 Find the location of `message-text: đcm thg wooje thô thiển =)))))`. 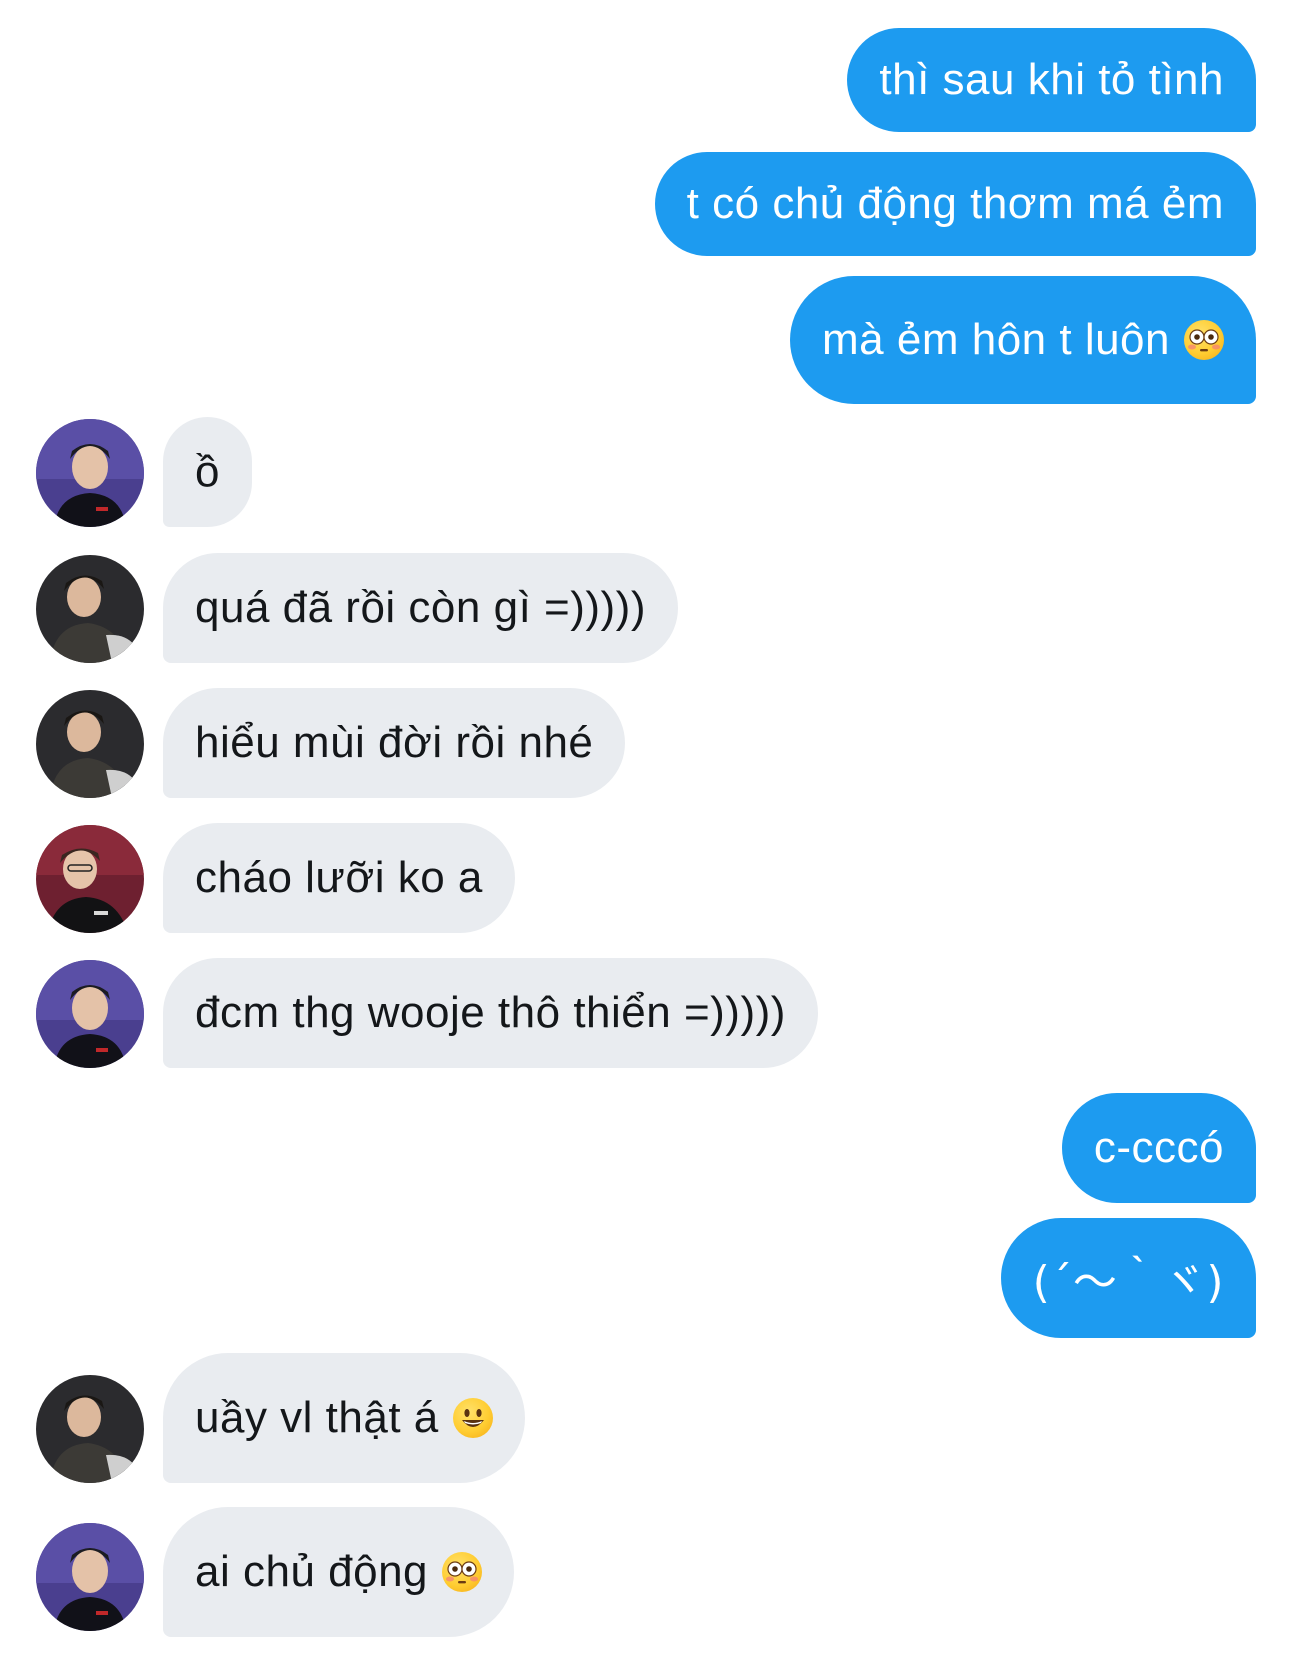

message-text: đcm thg wooje thô thiển =))))) is located at coordinates (490, 1012).